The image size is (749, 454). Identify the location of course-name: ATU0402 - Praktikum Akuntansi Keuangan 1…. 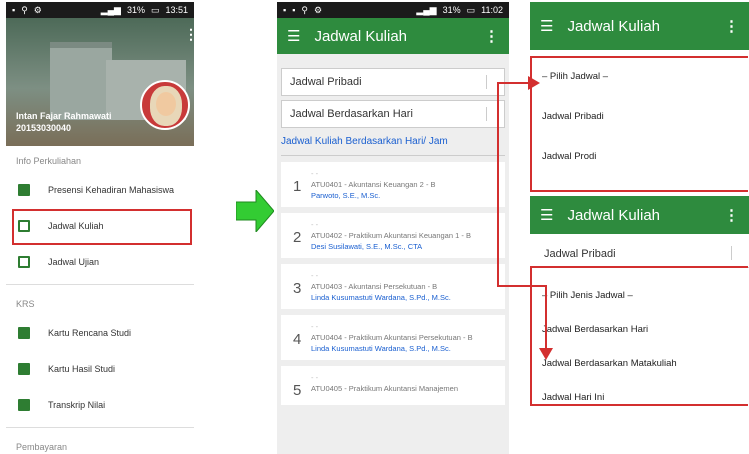
(391, 235).